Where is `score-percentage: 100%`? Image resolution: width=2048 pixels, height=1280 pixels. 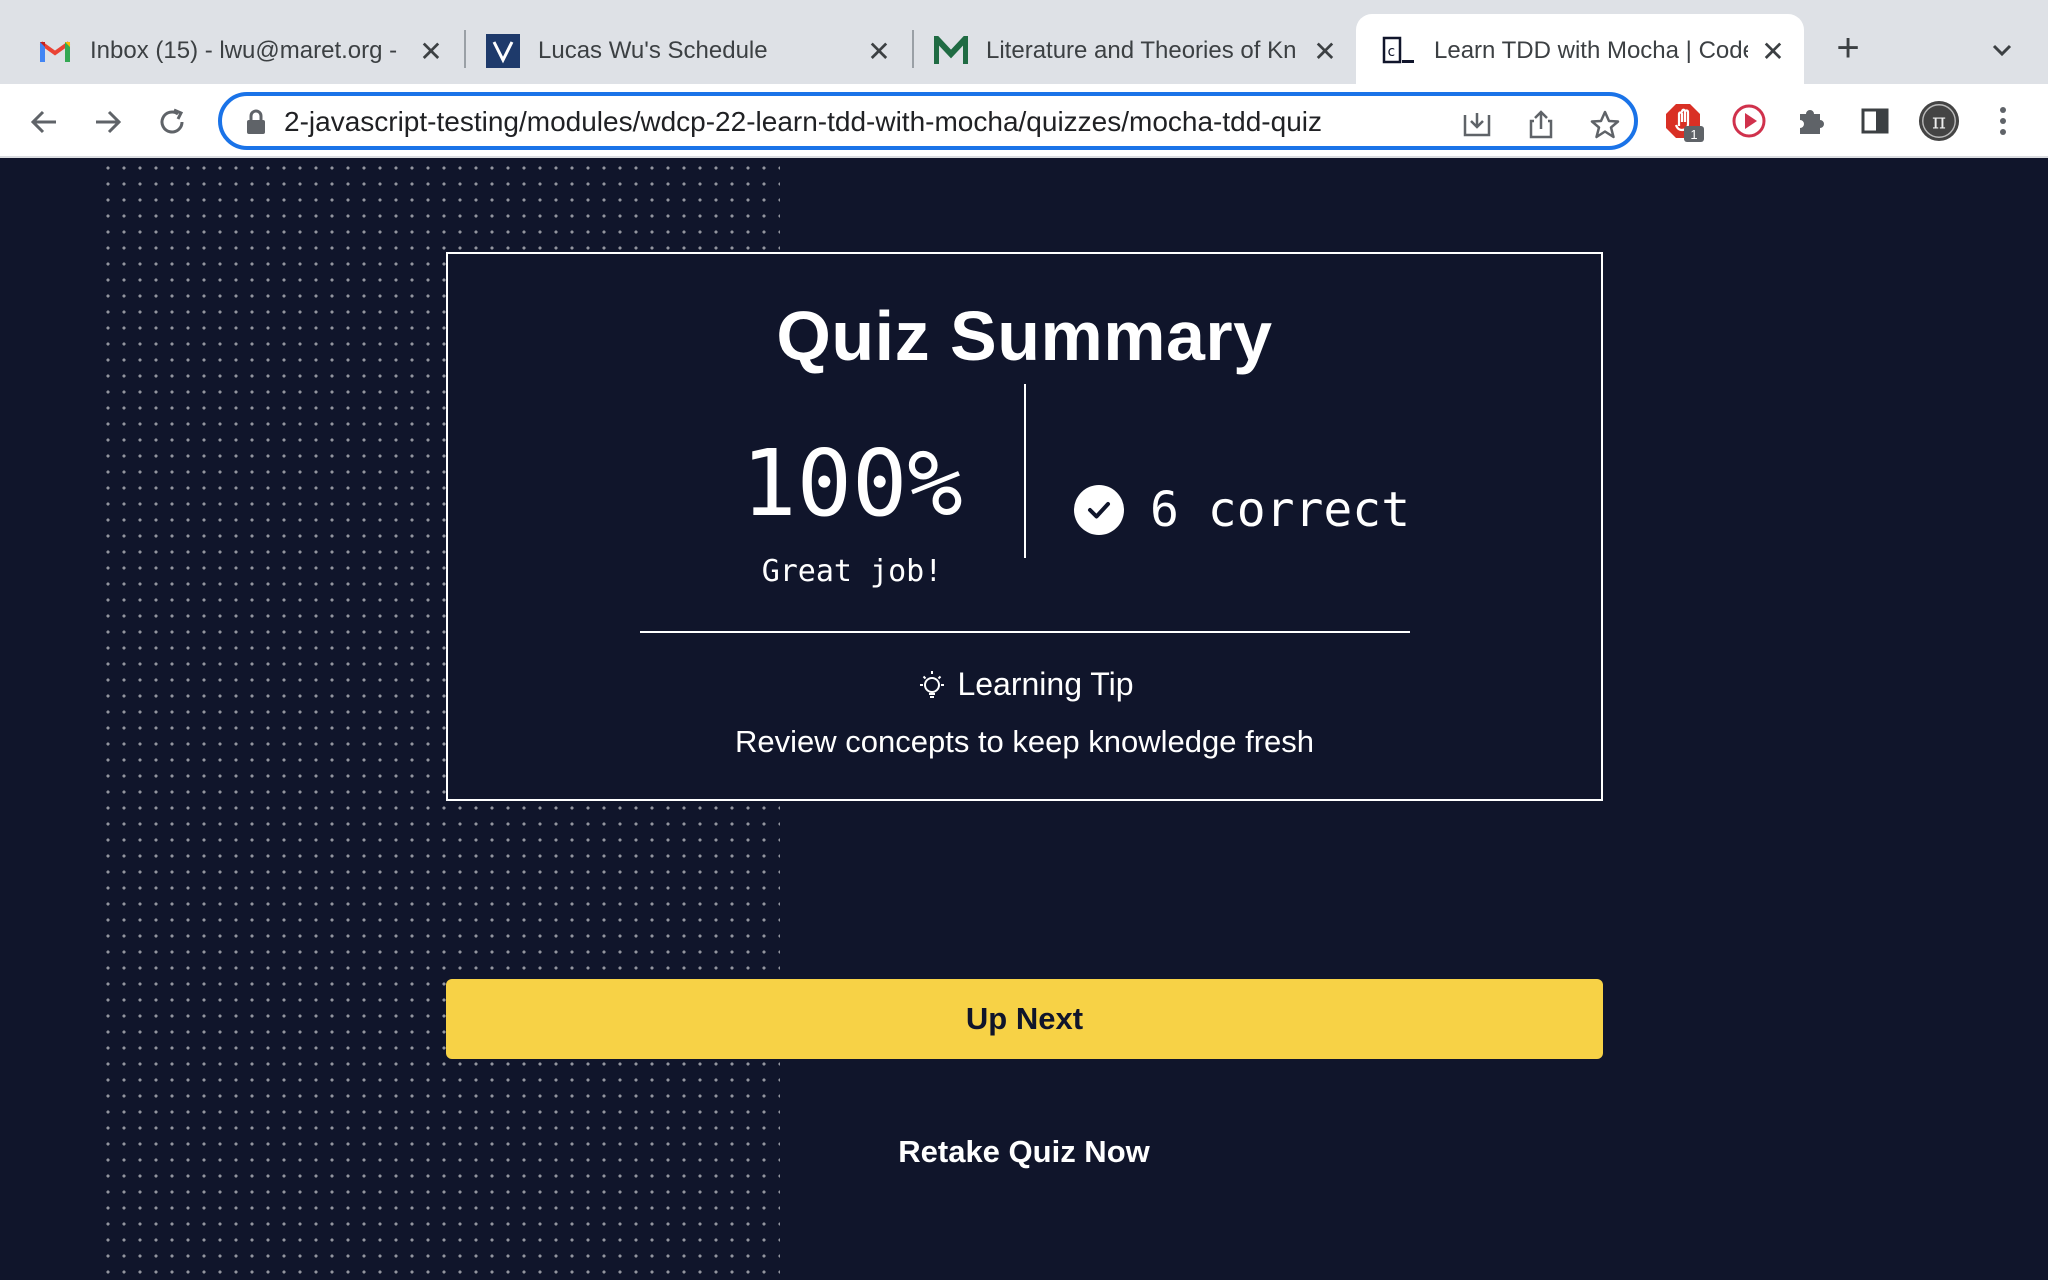 score-percentage: 100% is located at coordinates (852, 483).